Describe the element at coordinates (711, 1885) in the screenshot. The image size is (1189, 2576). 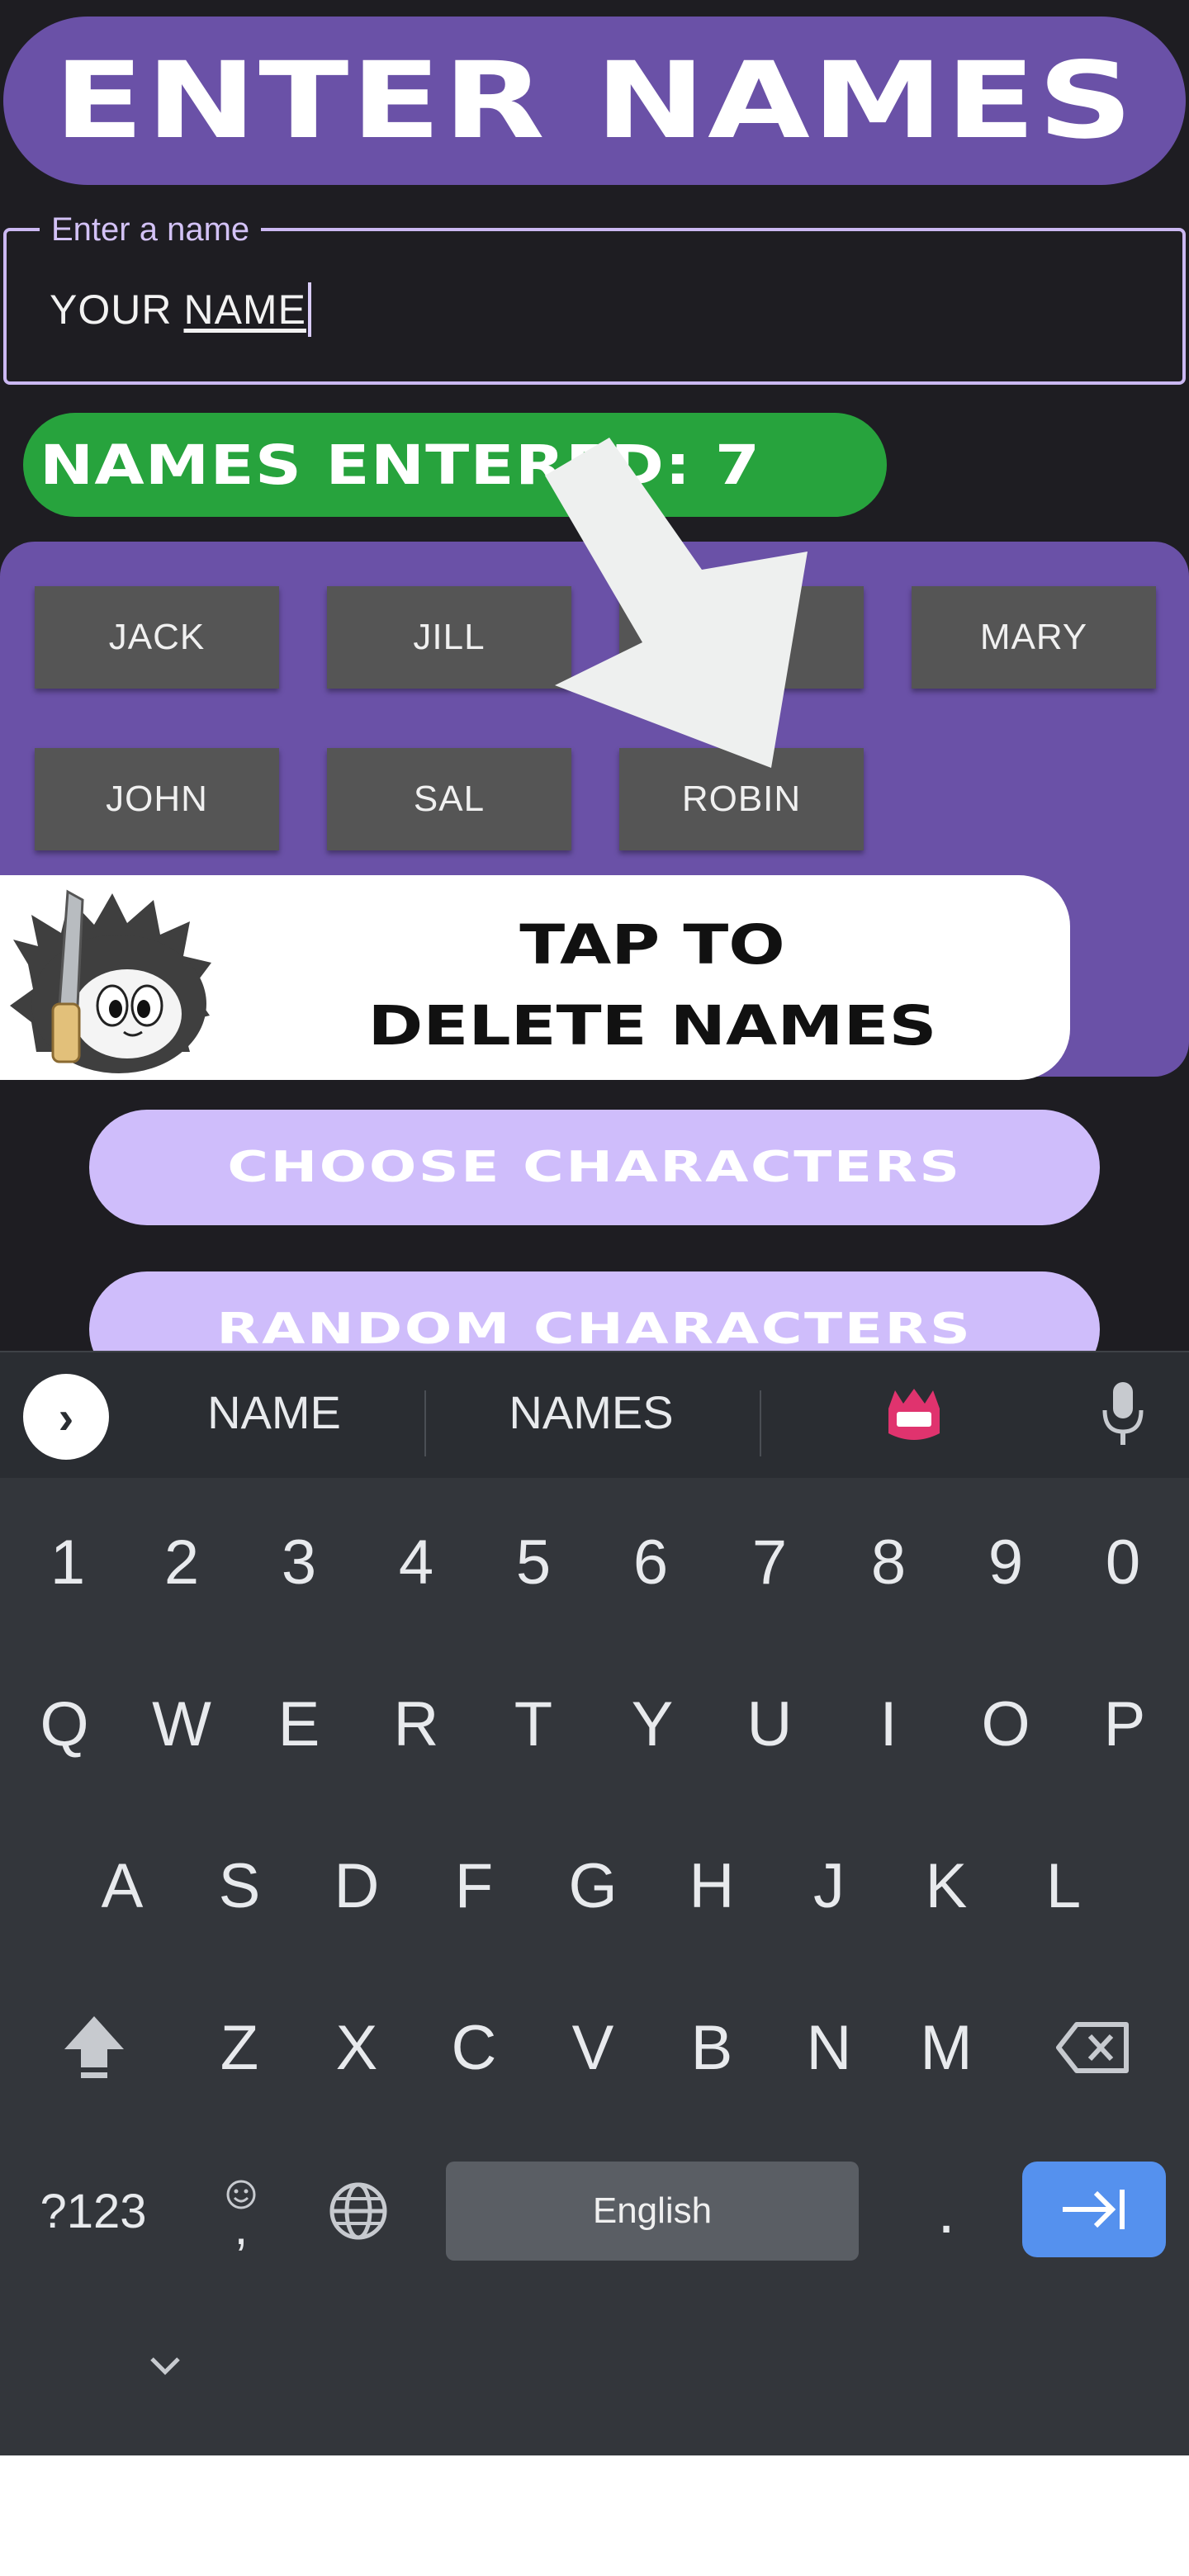
I see `key-h: H` at that location.